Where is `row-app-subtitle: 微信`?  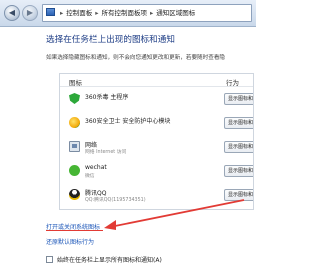
row-app-subtitle: 微信 is located at coordinates (90, 176).